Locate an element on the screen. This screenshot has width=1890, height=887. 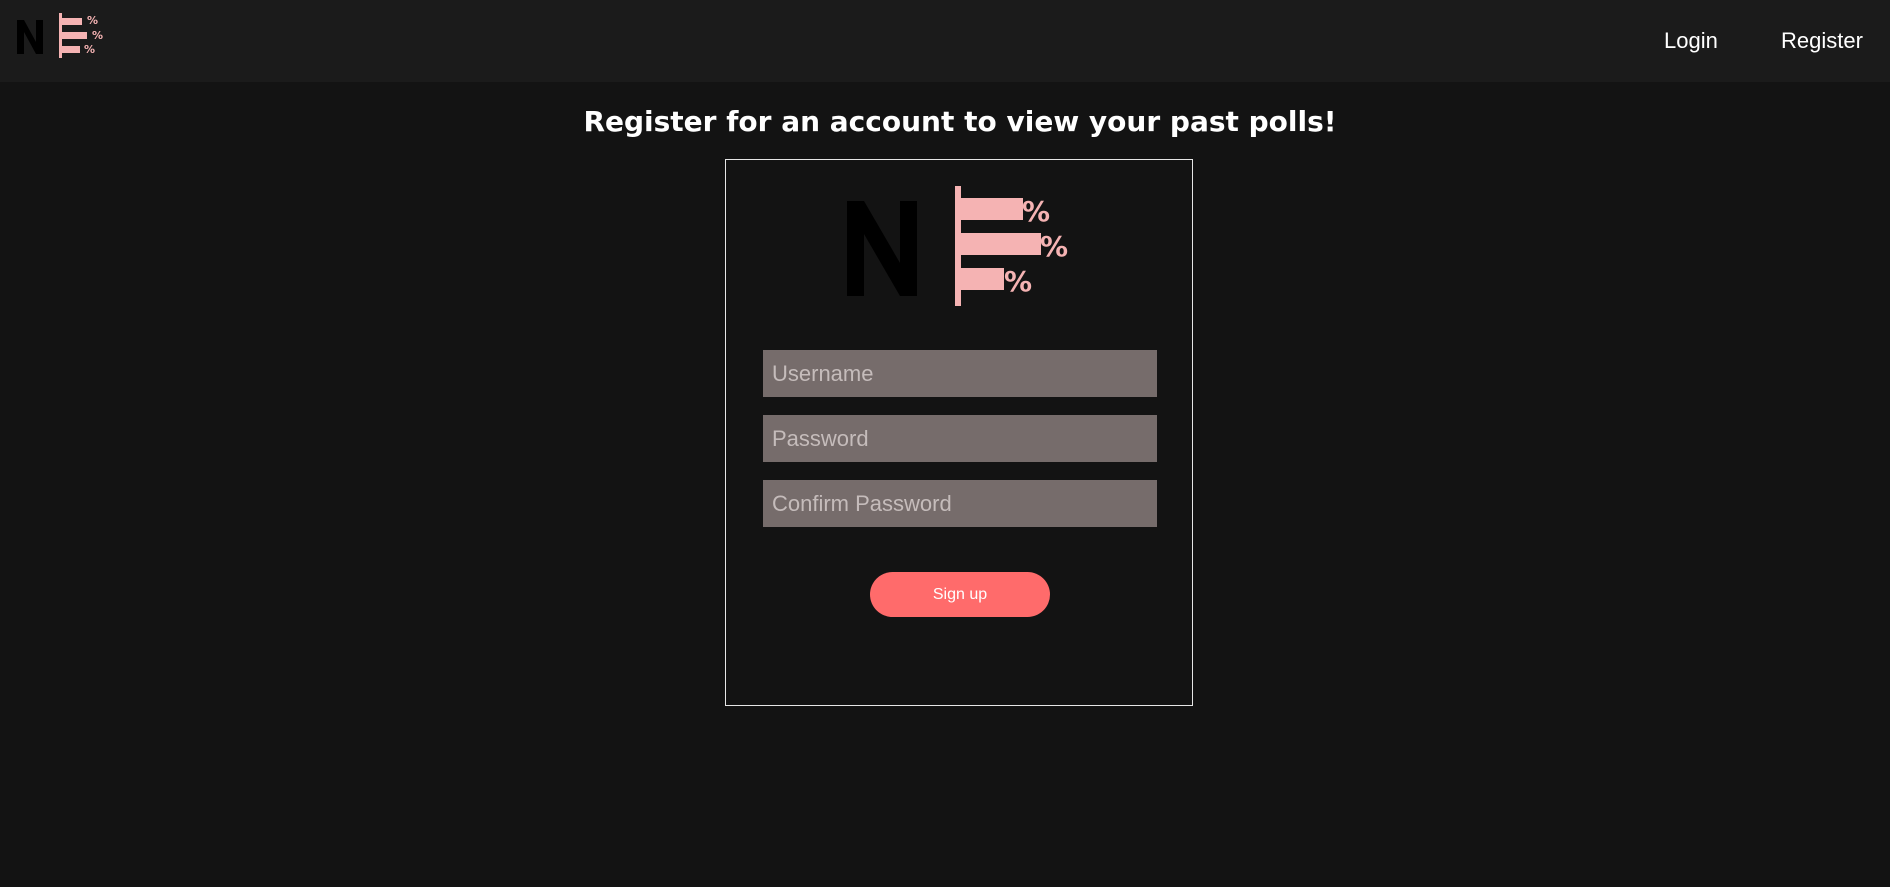
card-logo: % % % is located at coordinates (962, 246).